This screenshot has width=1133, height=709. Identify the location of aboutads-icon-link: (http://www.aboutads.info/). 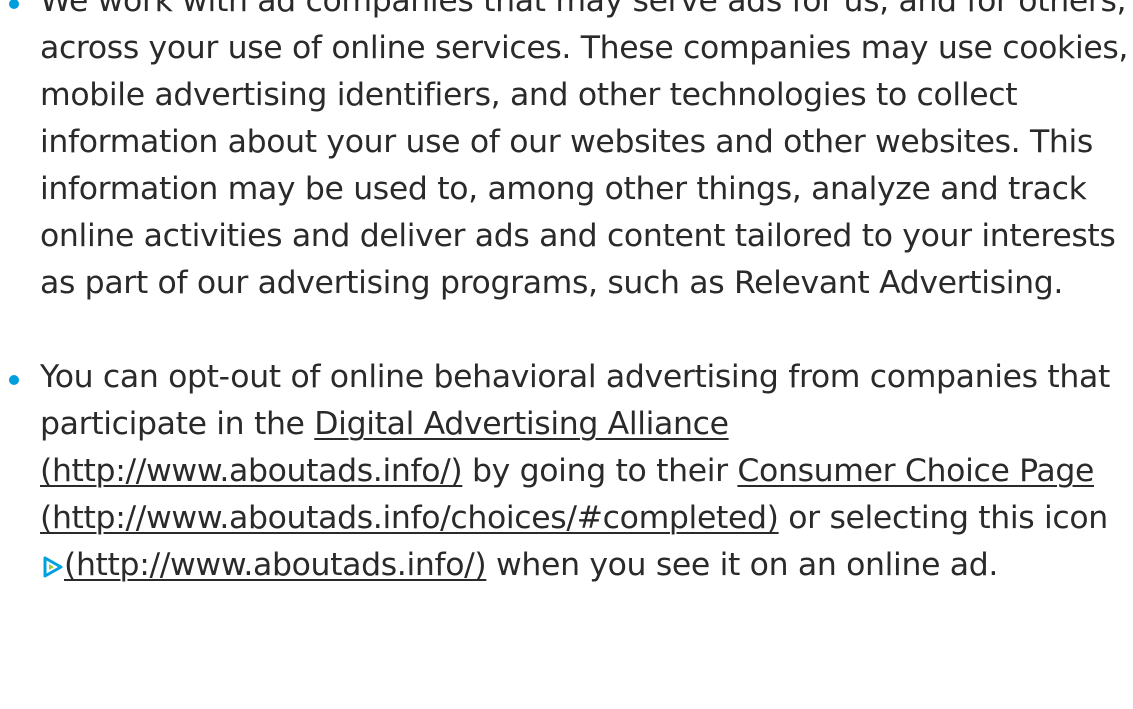
(275, 565).